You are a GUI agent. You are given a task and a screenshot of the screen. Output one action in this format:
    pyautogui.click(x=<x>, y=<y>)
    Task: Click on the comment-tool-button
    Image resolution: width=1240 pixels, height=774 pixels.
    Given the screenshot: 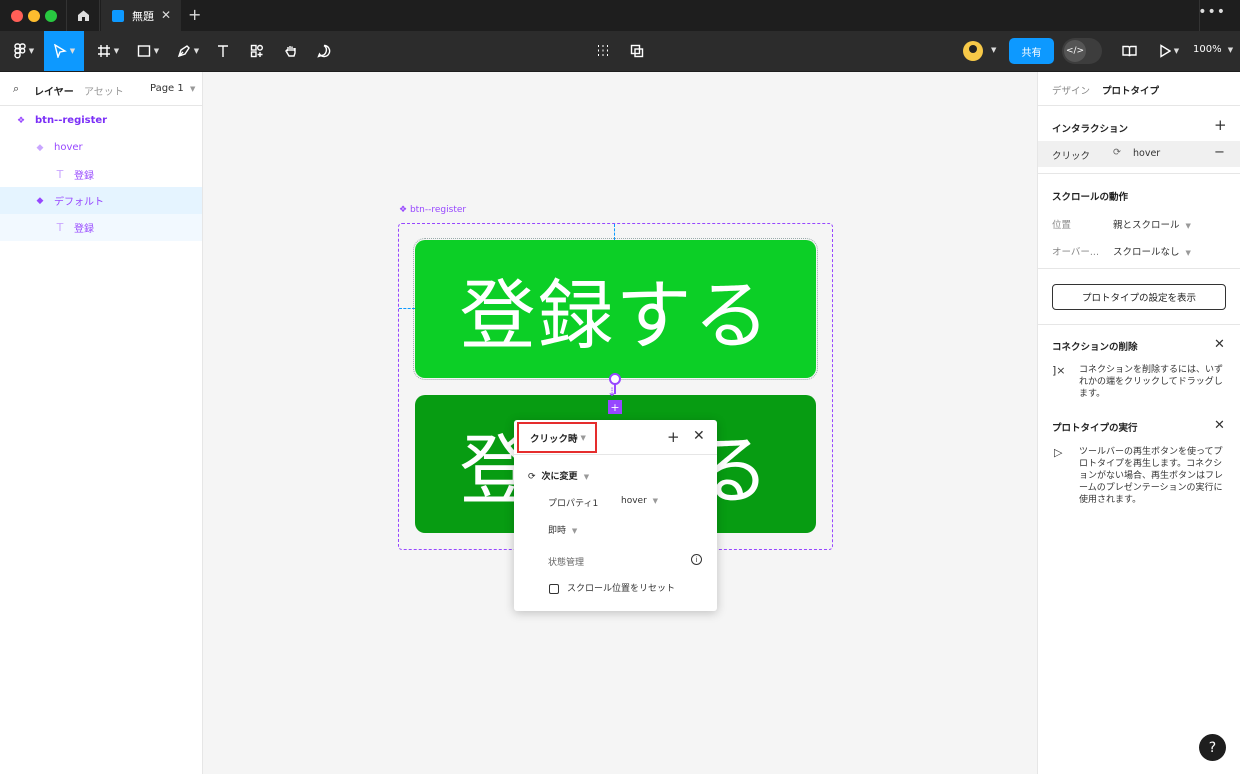 What is the action you would take?
    pyautogui.click(x=324, y=51)
    